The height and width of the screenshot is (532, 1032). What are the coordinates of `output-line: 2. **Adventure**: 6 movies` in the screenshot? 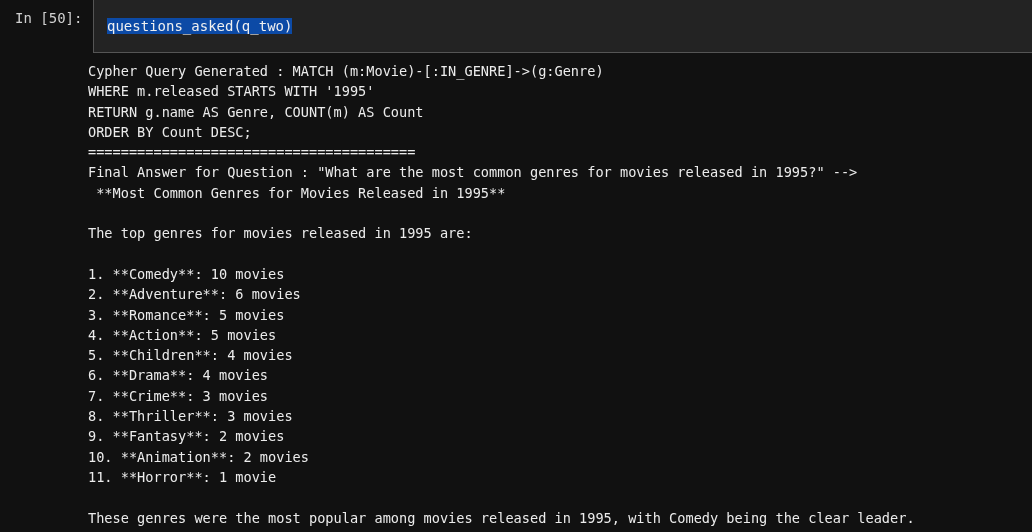 It's located at (194, 295).